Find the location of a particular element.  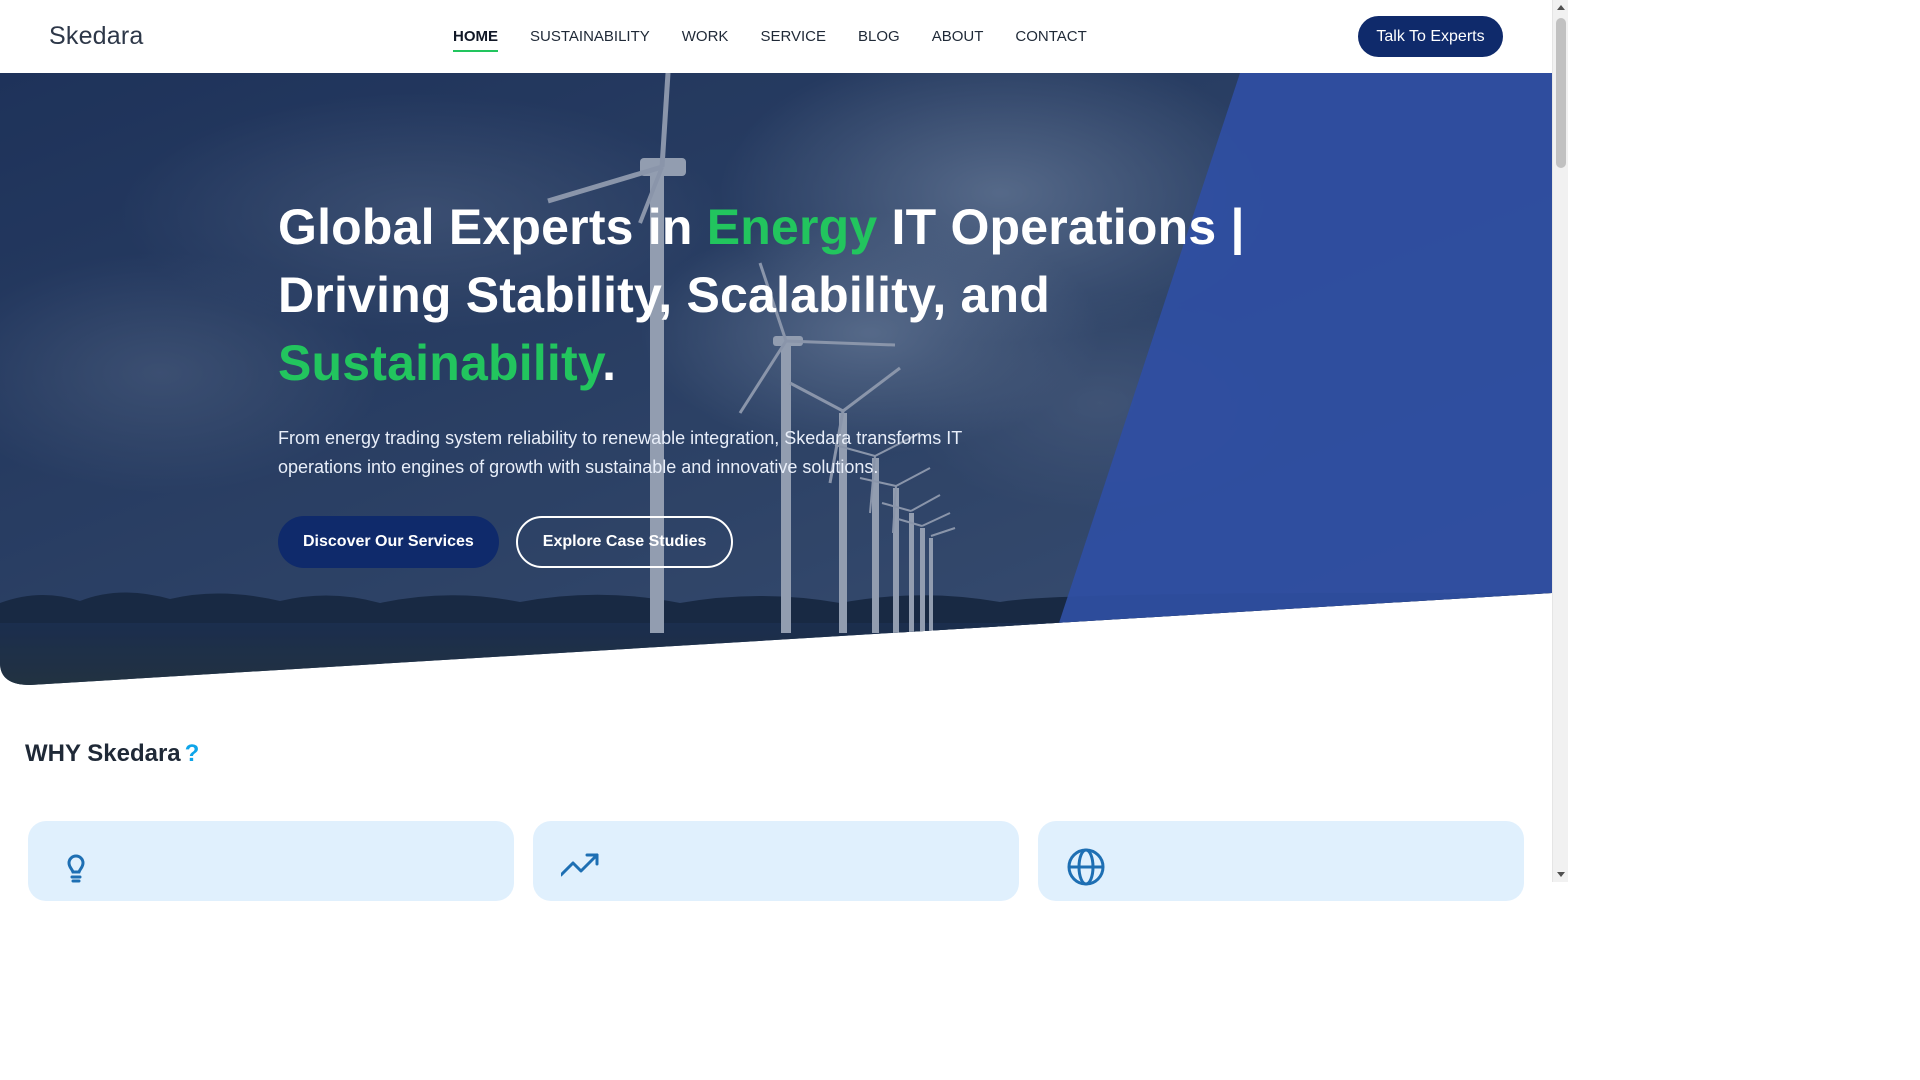

nav-about: ABOUT is located at coordinates (958, 38).